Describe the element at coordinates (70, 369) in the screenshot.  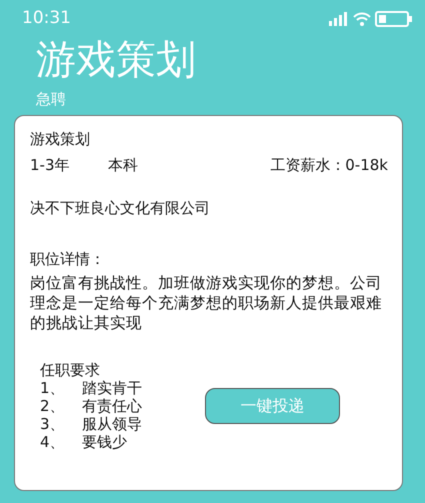
I see `requirements-label: 任职要求` at that location.